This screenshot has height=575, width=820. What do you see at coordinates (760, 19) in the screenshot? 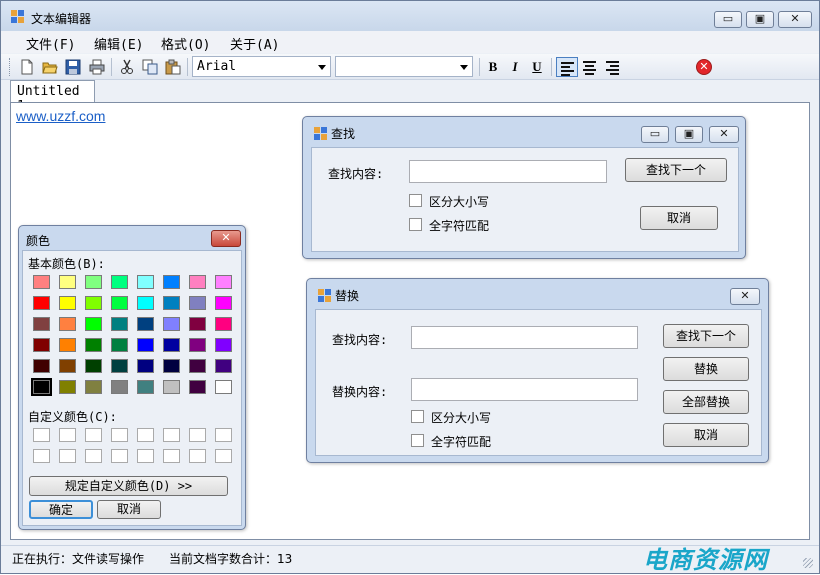
I see `maximize-button: ▣` at bounding box center [760, 19].